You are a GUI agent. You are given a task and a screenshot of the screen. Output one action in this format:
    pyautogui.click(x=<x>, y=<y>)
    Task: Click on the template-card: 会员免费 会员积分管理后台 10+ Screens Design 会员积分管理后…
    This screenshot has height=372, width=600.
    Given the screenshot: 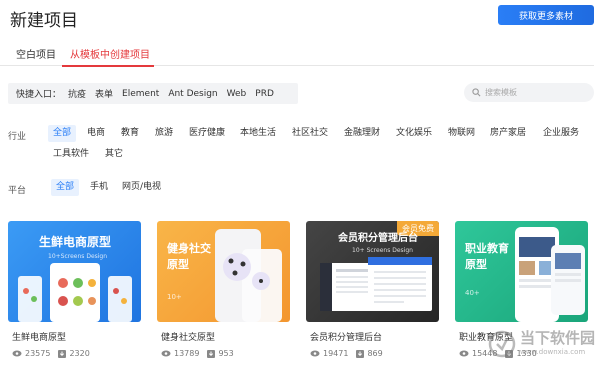 What is the action you would take?
    pyautogui.click(x=372, y=289)
    